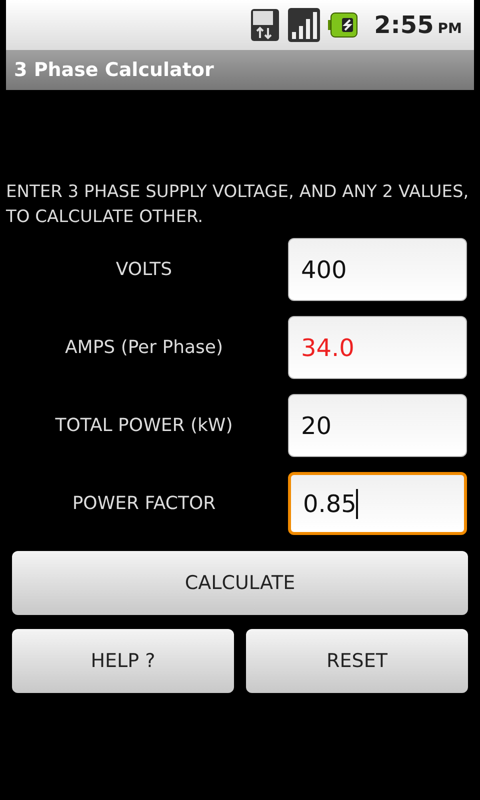 This screenshot has width=480, height=800. I want to click on field-label: AMPS (Per Phase), so click(144, 348).